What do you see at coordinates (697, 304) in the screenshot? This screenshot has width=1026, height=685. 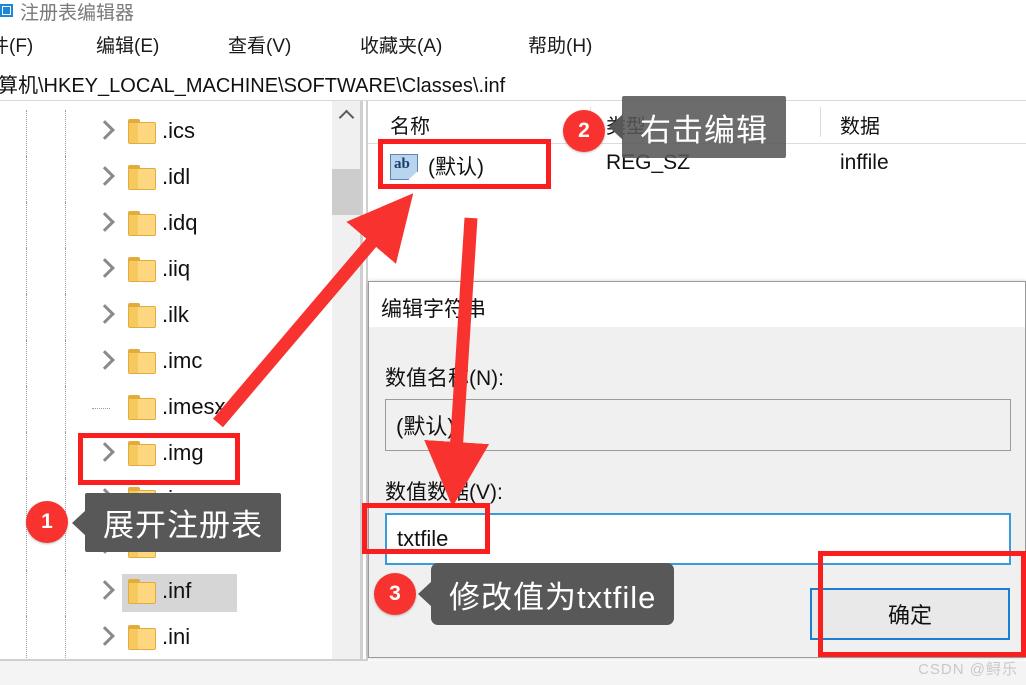 I see `dialog-titlebar: 编辑字符串` at bounding box center [697, 304].